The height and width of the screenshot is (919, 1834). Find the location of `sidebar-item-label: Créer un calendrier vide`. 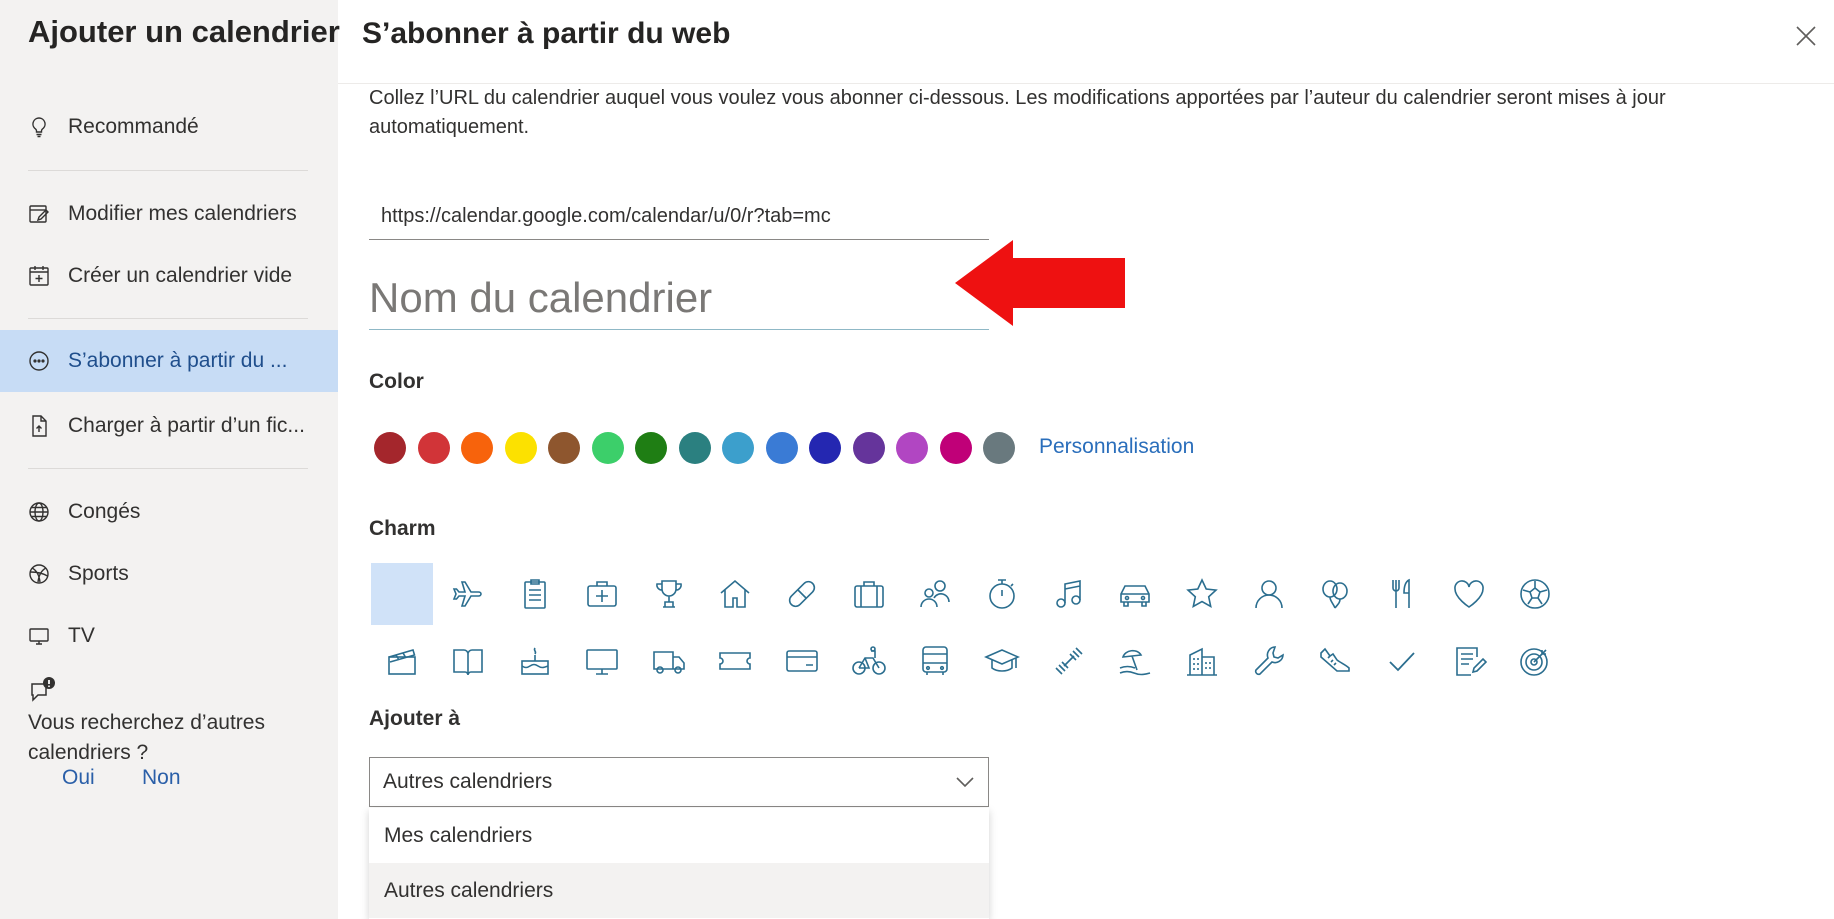

sidebar-item-label: Créer un calendrier vide is located at coordinates (180, 275).